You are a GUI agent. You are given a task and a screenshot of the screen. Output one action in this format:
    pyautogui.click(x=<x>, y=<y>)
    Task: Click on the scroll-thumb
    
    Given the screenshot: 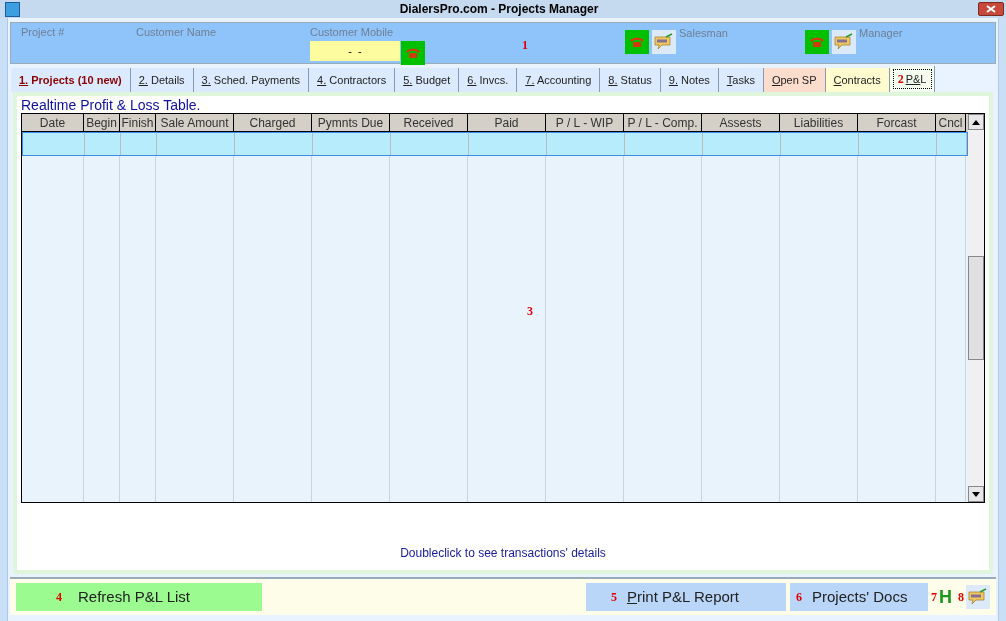 What is the action you would take?
    pyautogui.click(x=976, y=308)
    